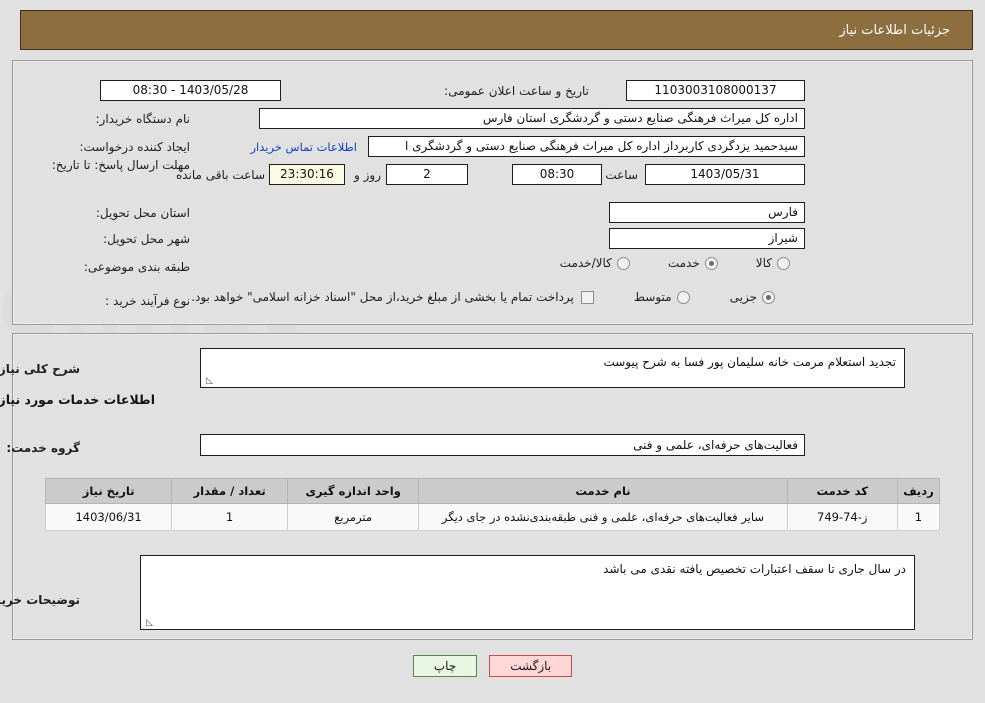 The width and height of the screenshot is (985, 703). Describe the element at coordinates (894, 30) in the screenshot. I see `page-title: جزئیات اطلاعات نیاز` at that location.